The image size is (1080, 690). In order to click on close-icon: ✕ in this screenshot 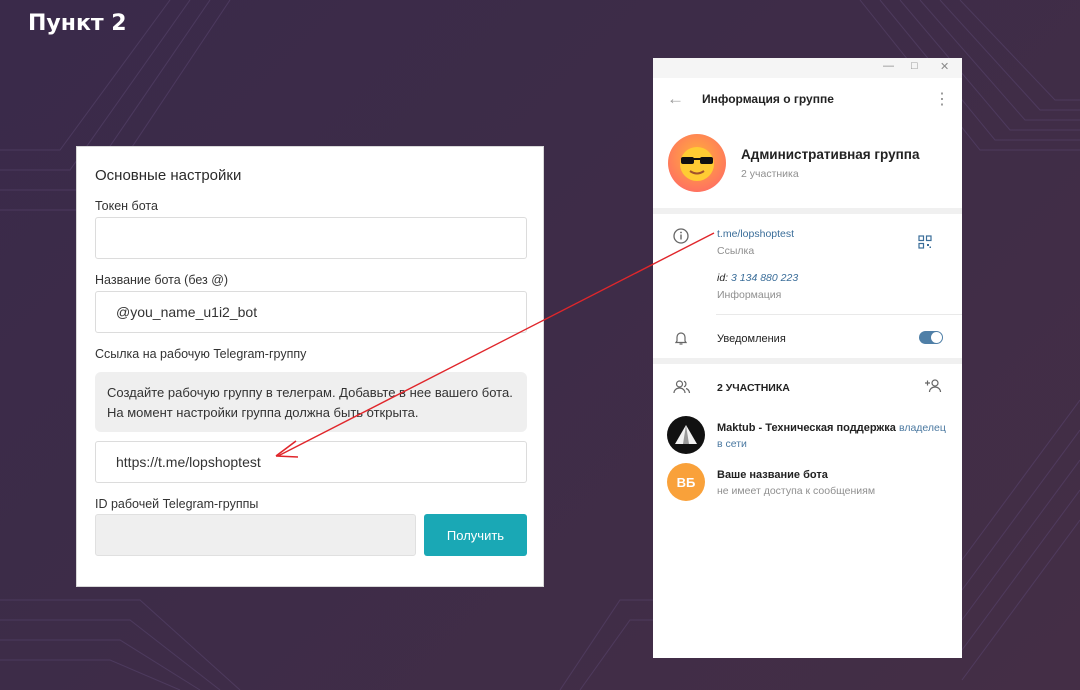, I will do `click(944, 66)`.